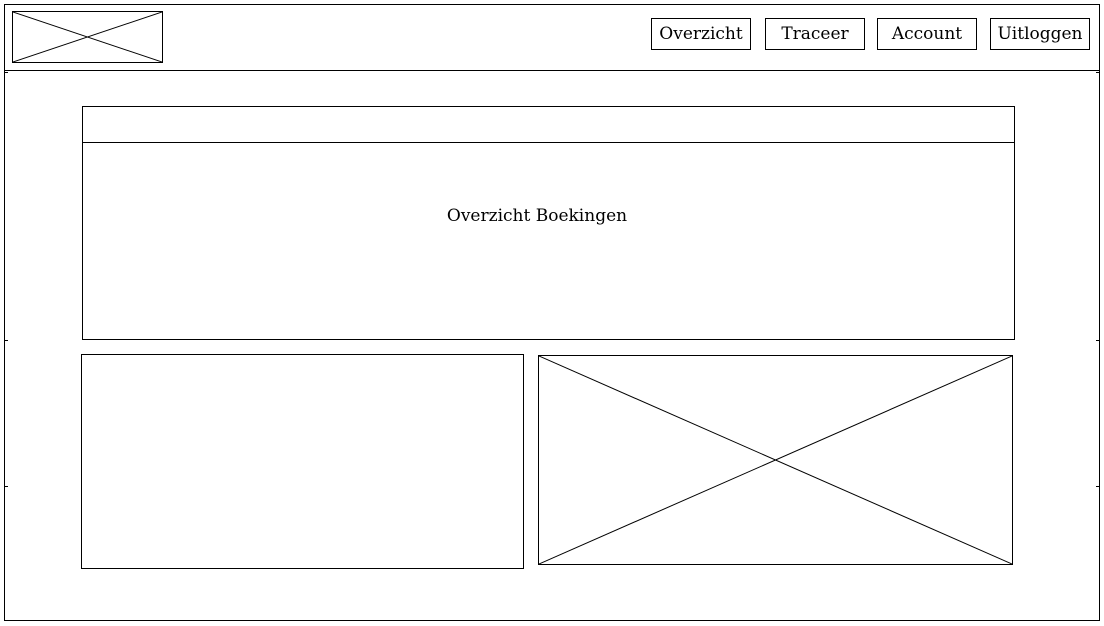 This screenshot has width=1104, height=626. What do you see at coordinates (1040, 34) in the screenshot?
I see `nav-uitloggen-button: Uitloggen` at bounding box center [1040, 34].